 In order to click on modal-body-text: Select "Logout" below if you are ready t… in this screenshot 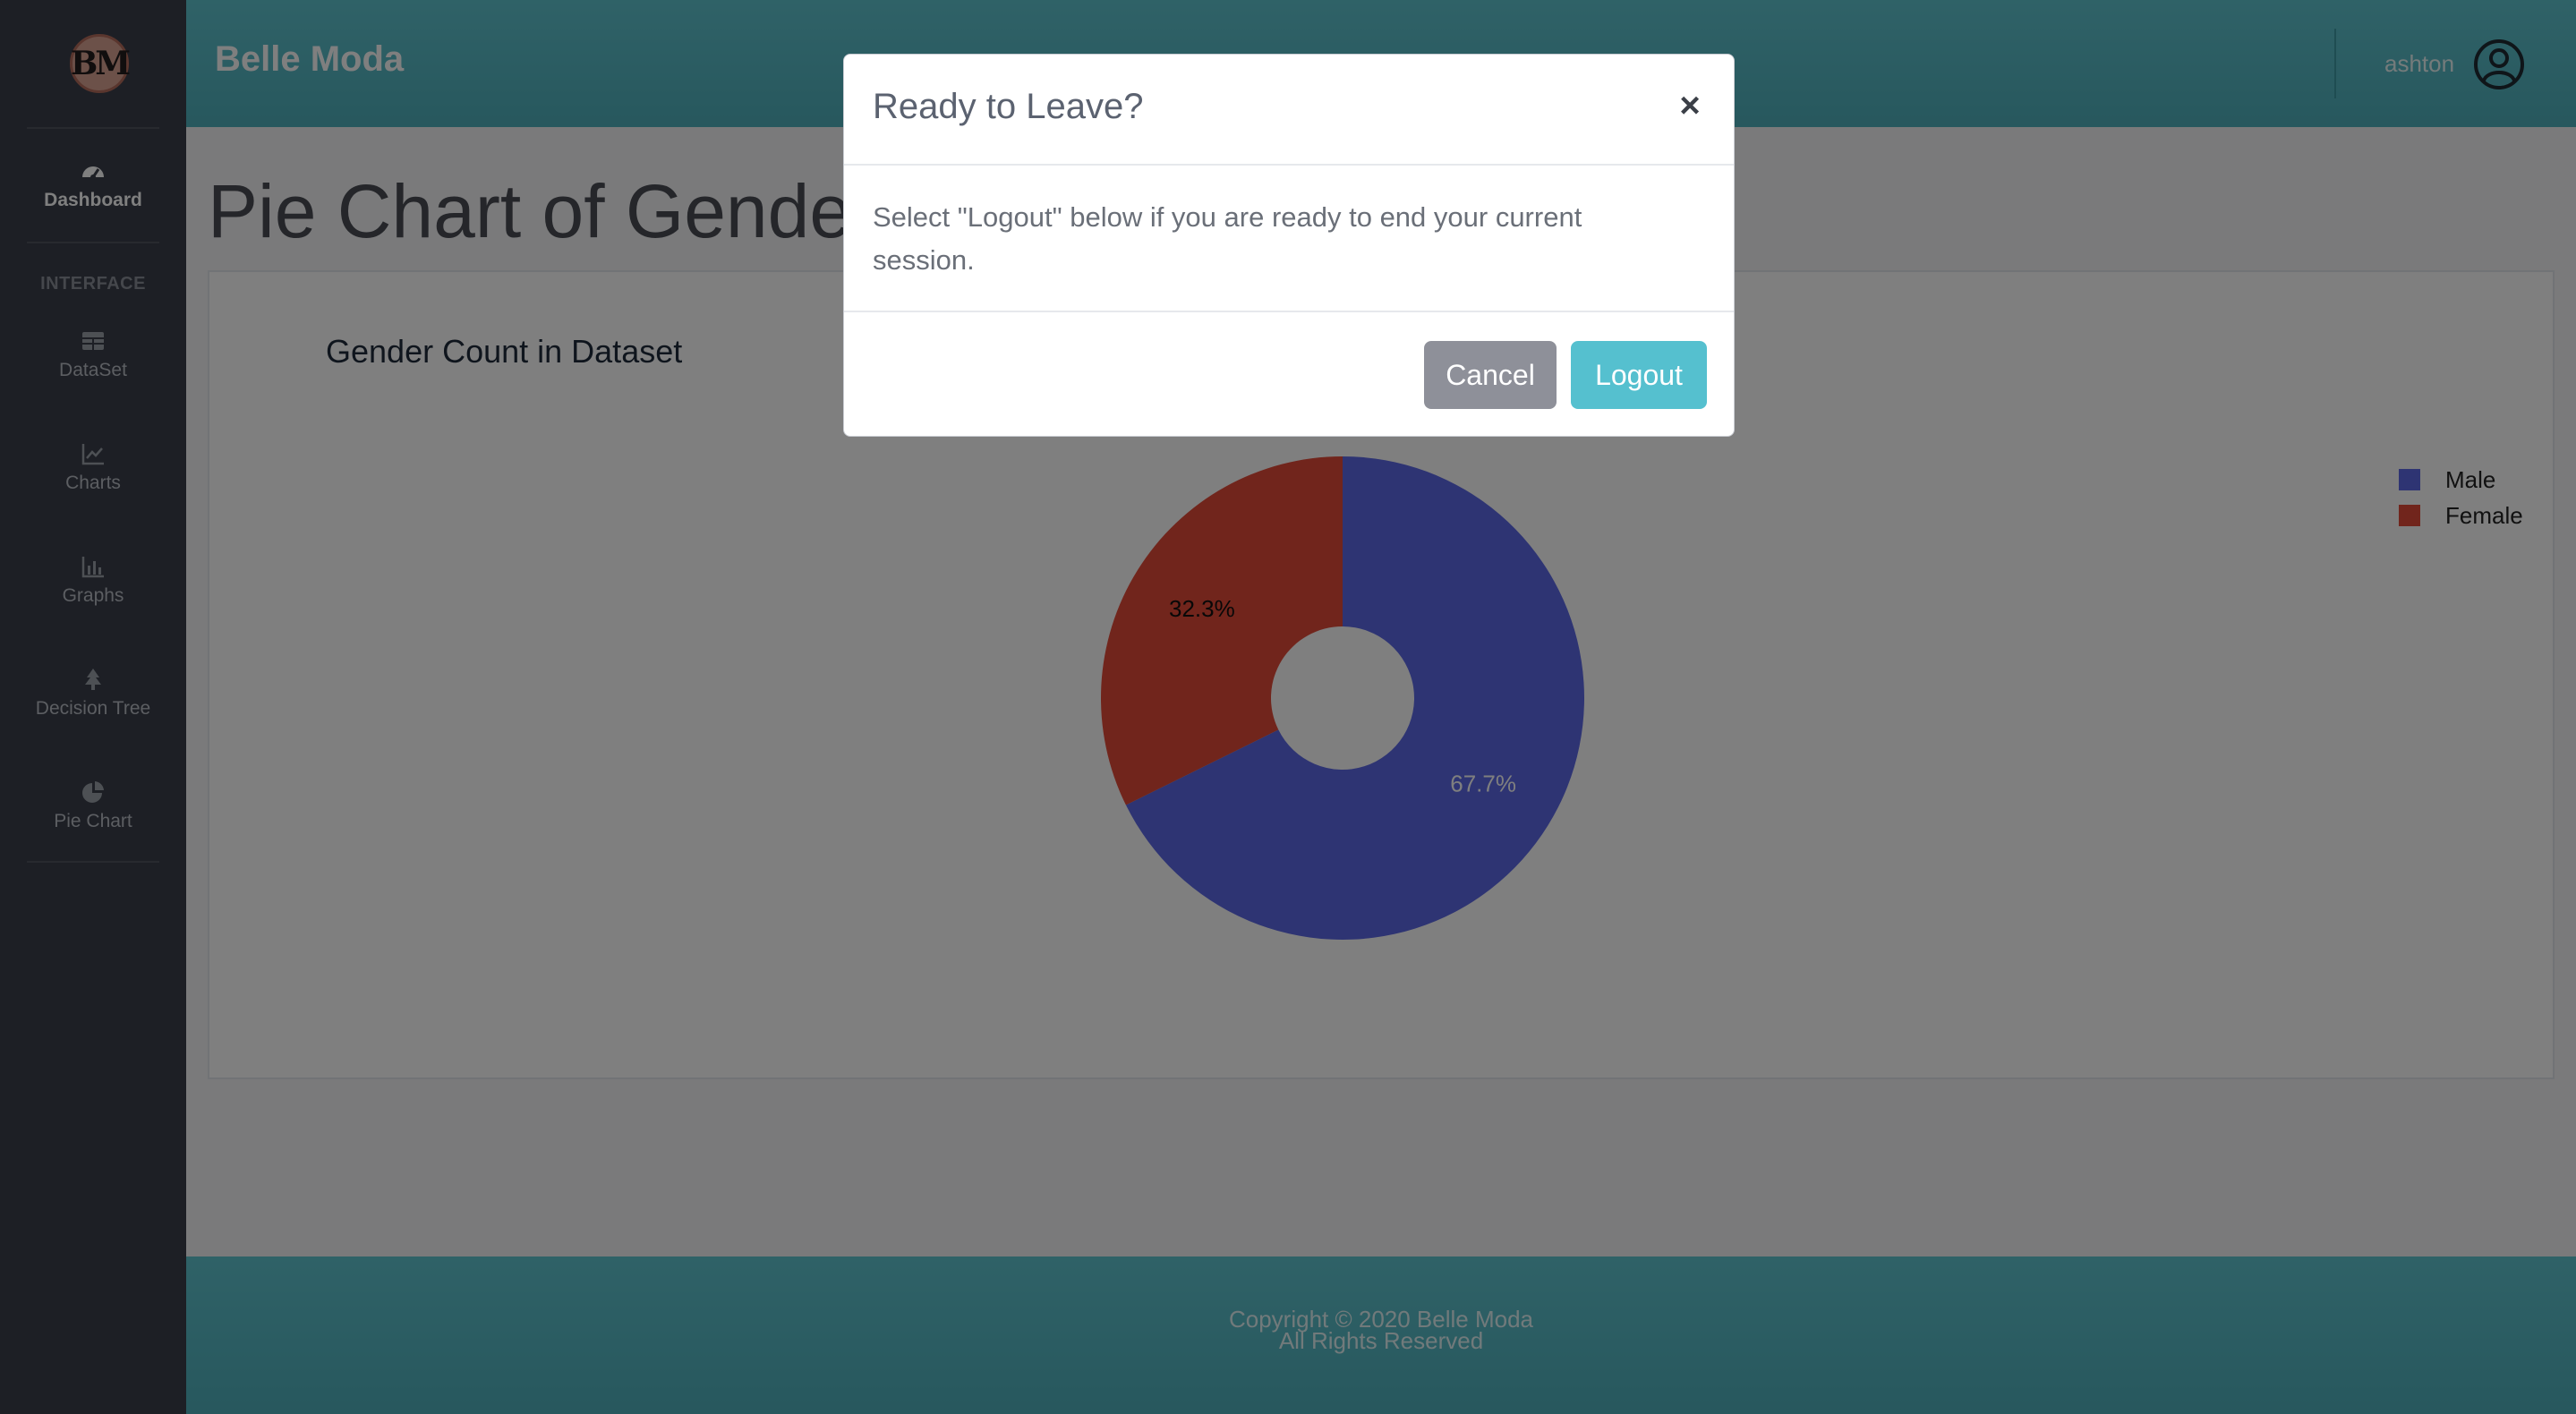, I will do `click(1227, 238)`.